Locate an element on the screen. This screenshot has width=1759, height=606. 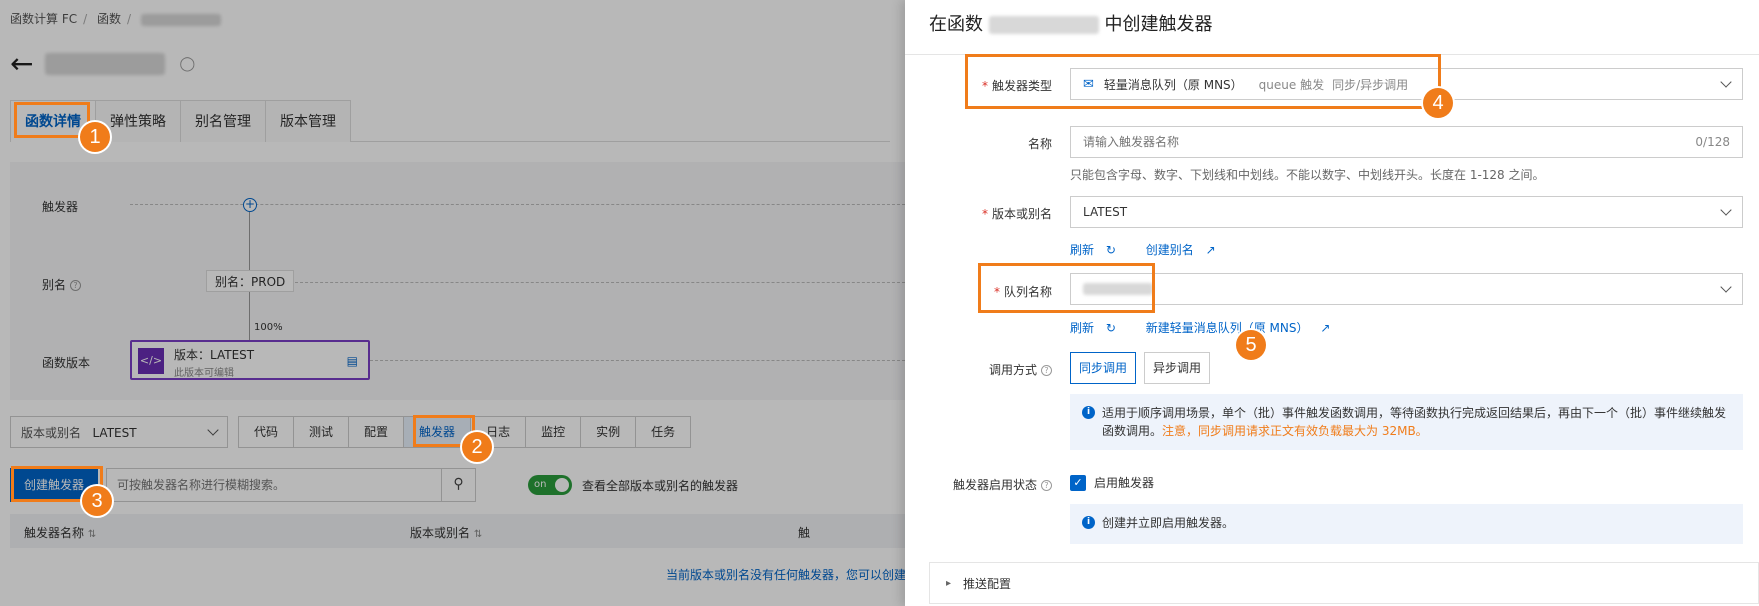
create-alias-link: 创建别名 ↗ is located at coordinates (1185, 250).